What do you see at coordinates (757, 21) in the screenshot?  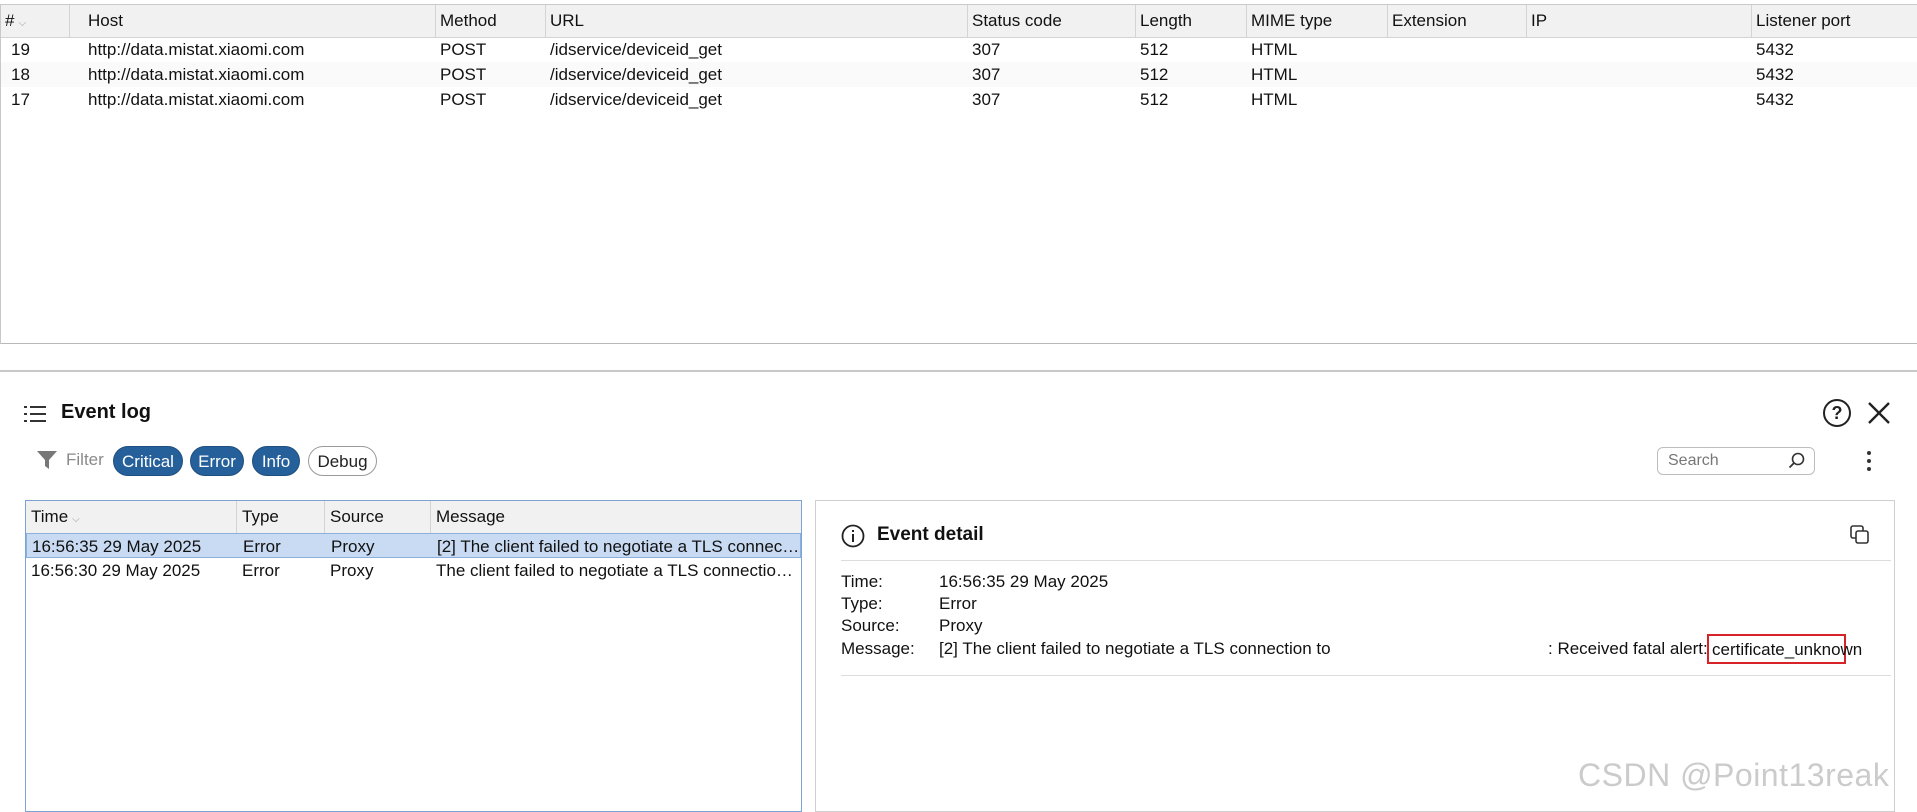 I see `col-url: URL` at bounding box center [757, 21].